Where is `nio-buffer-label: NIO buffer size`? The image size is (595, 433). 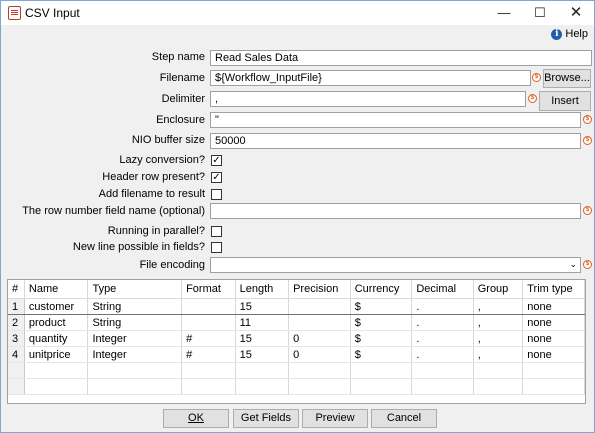 nio-buffer-label: NIO buffer size is located at coordinates (168, 140).